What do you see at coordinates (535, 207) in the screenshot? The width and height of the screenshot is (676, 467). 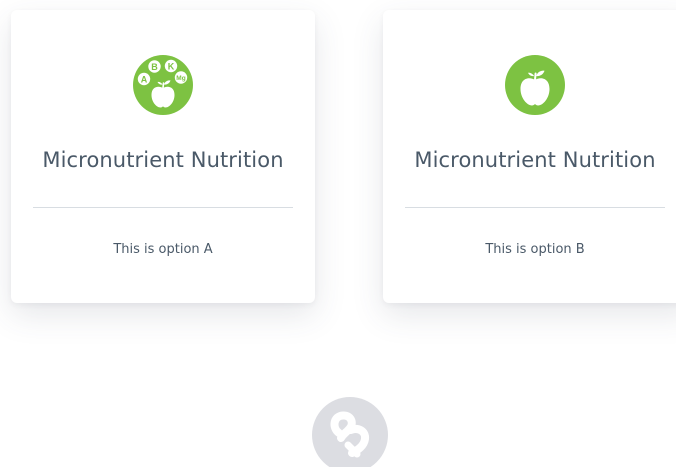 I see `option-b-divider` at bounding box center [535, 207].